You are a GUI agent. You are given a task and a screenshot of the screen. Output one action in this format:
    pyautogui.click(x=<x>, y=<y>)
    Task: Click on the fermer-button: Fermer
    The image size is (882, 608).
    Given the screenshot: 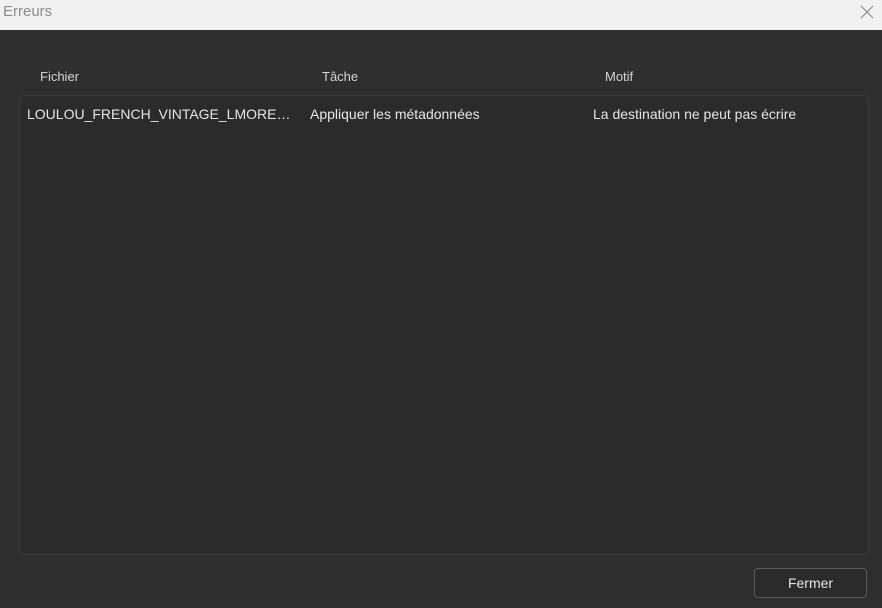 What is the action you would take?
    pyautogui.click(x=810, y=583)
    